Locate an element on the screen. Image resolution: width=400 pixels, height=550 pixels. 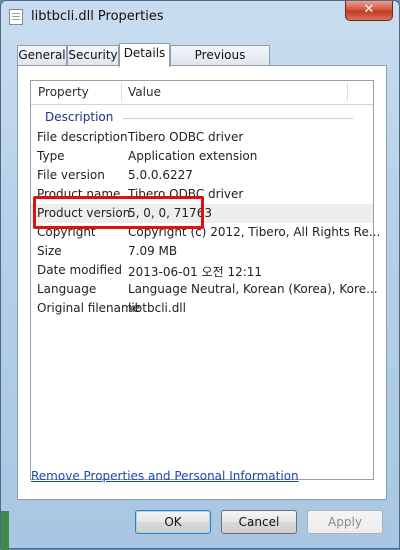
property-name: File description is located at coordinates (82, 137).